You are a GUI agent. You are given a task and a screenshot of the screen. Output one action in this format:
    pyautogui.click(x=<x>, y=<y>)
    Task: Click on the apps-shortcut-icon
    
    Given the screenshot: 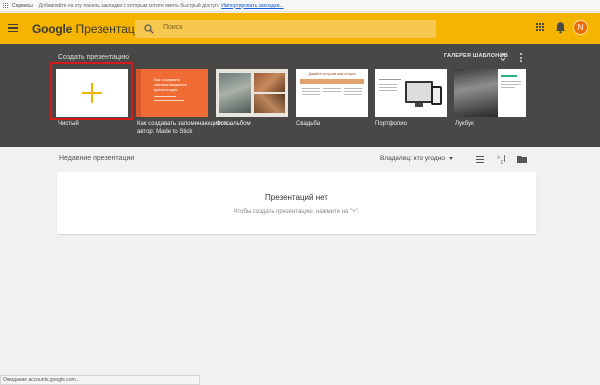 What is the action you would take?
    pyautogui.click(x=6, y=5)
    